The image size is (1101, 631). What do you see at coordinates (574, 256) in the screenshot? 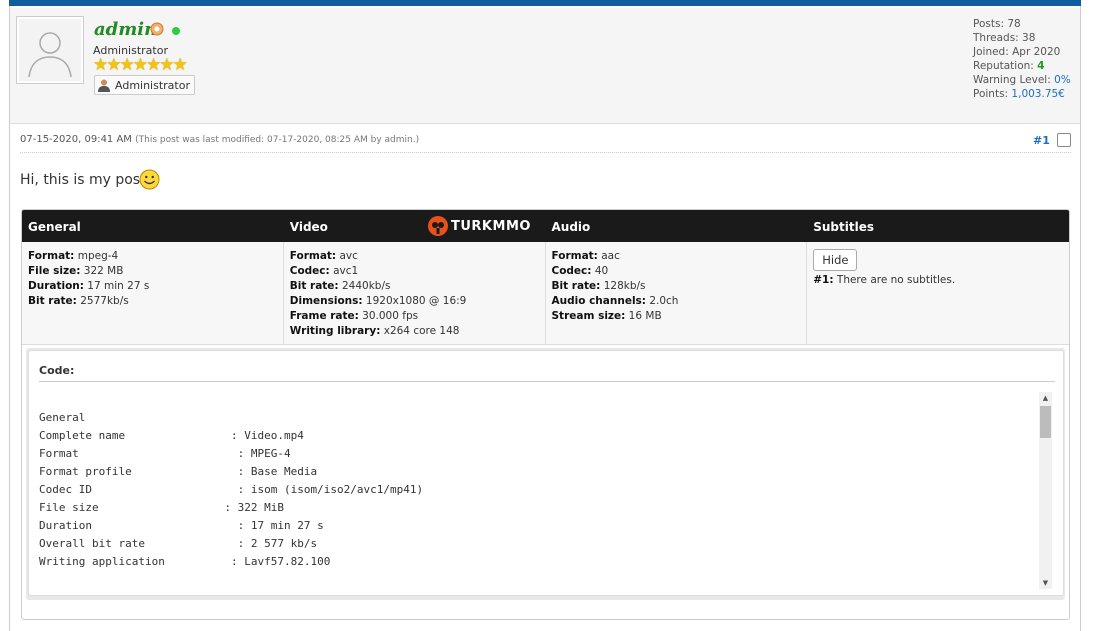
I see `audio-key: Format:` at bounding box center [574, 256].